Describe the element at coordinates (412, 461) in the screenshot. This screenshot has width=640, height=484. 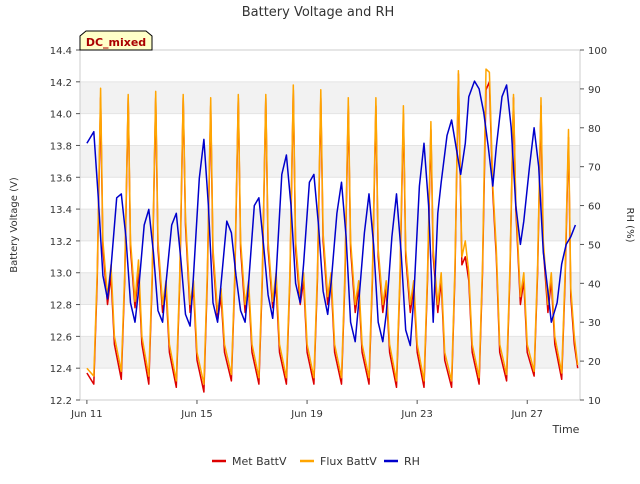
I see `legend-label-rh: RH` at that location.